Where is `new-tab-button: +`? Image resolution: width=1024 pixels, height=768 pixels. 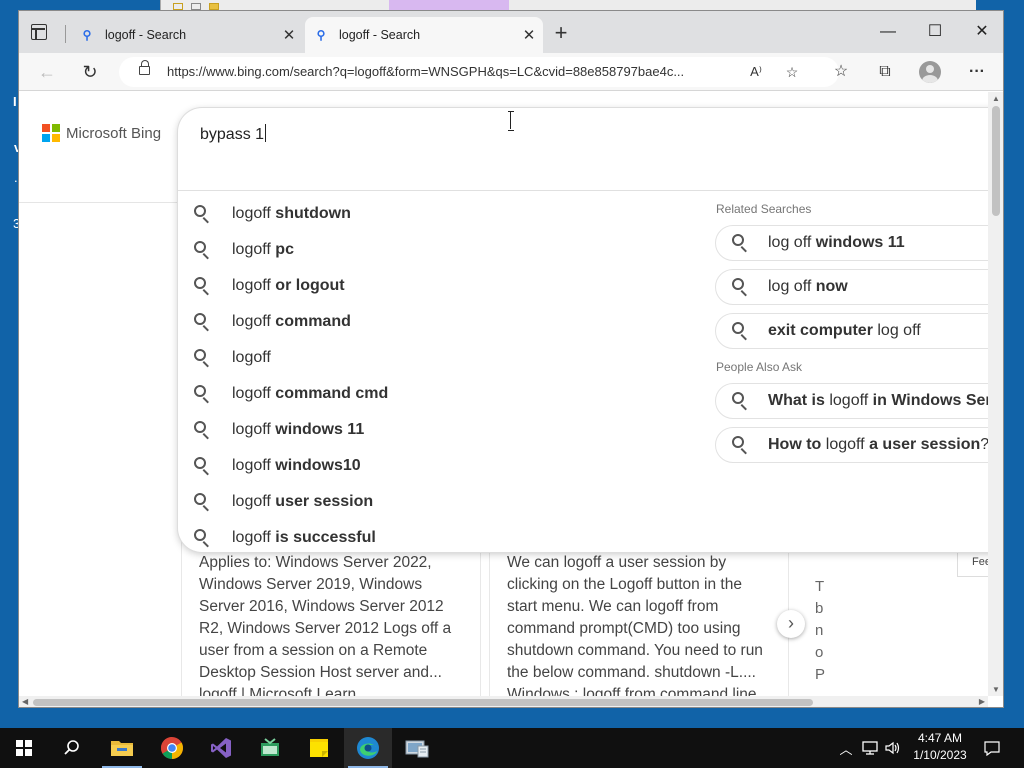
new-tab-button: + is located at coordinates (561, 33).